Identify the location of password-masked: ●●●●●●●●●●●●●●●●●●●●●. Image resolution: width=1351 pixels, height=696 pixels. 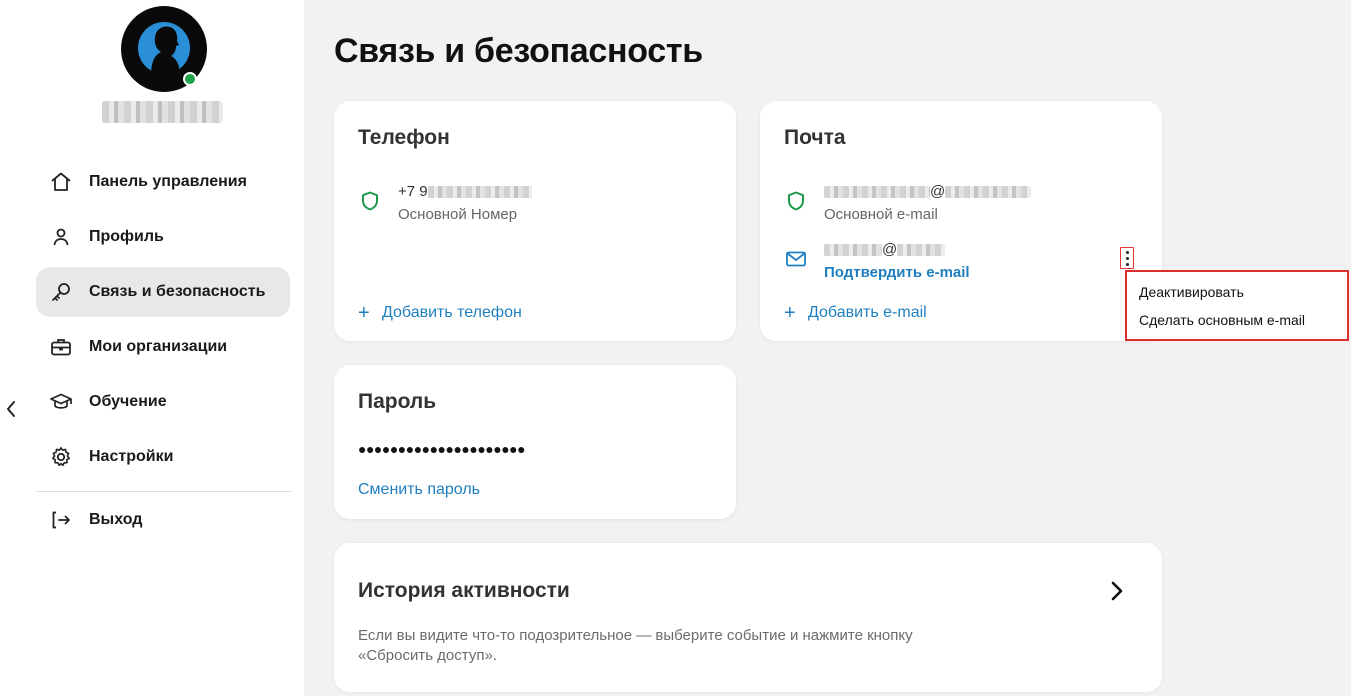
(442, 449).